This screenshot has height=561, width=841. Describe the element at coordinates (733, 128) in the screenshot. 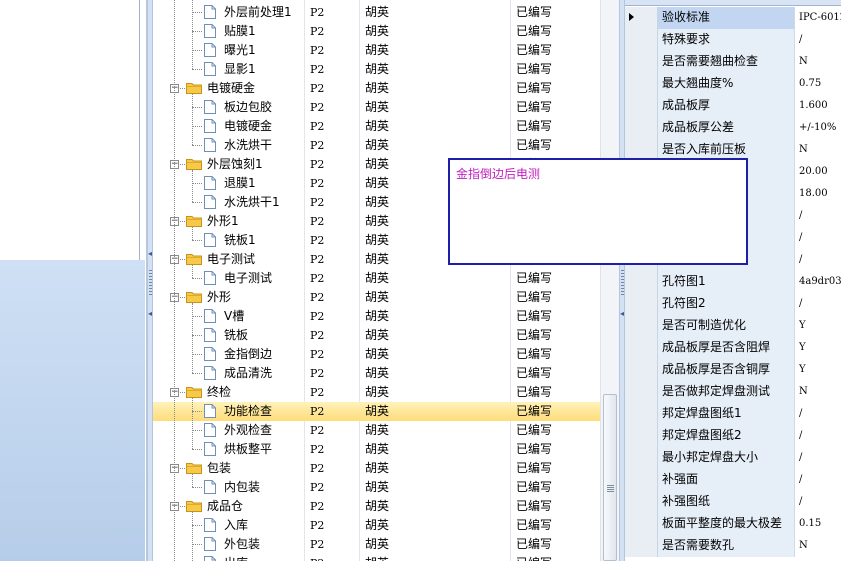

I see `property-row: 成品板厚公差 +/-10%` at that location.